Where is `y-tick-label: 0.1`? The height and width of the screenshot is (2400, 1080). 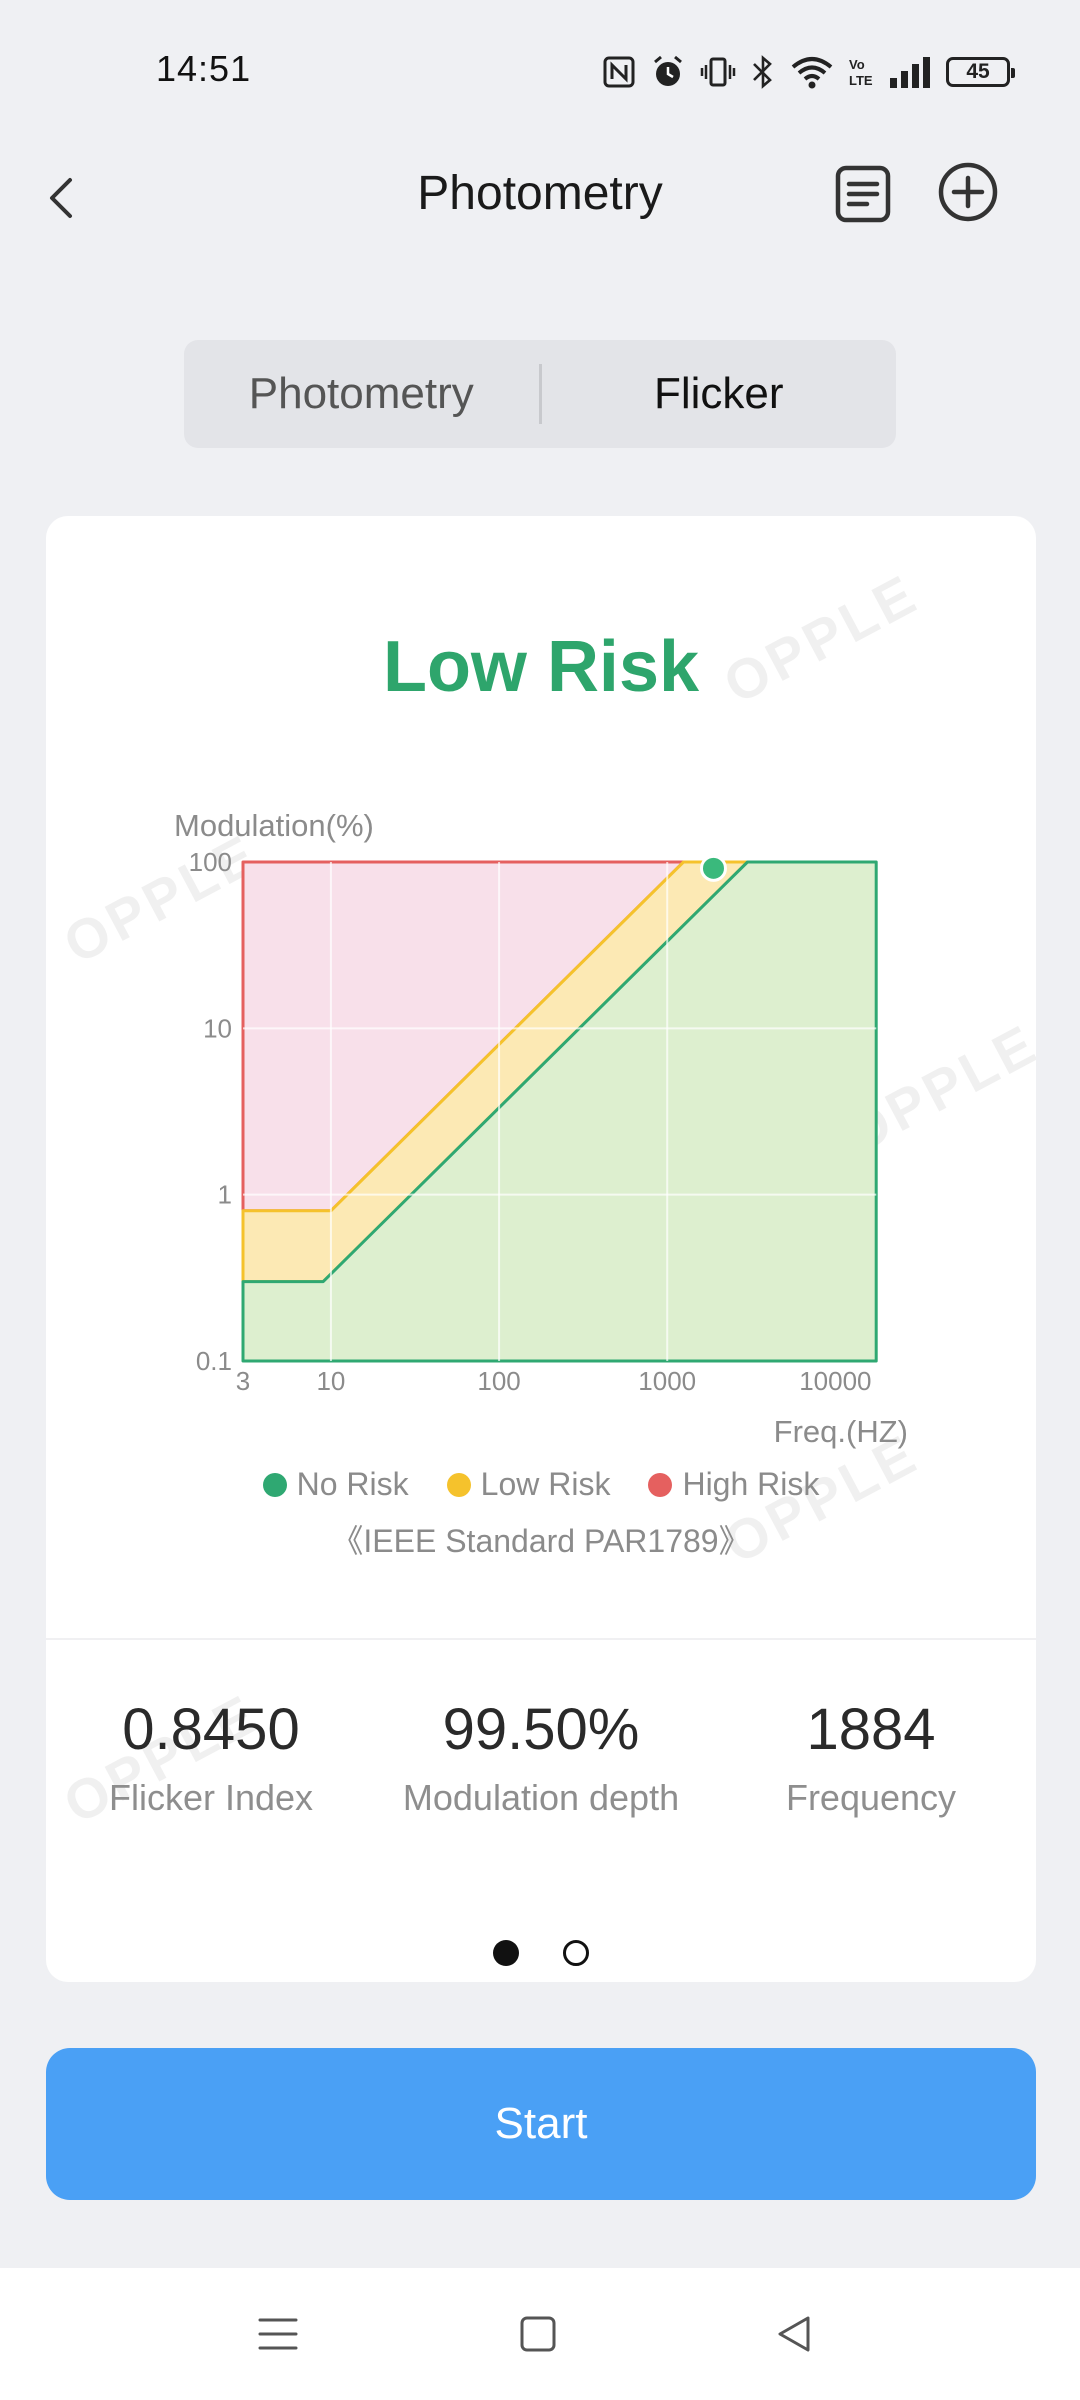 y-tick-label: 0.1 is located at coordinates (214, 1361).